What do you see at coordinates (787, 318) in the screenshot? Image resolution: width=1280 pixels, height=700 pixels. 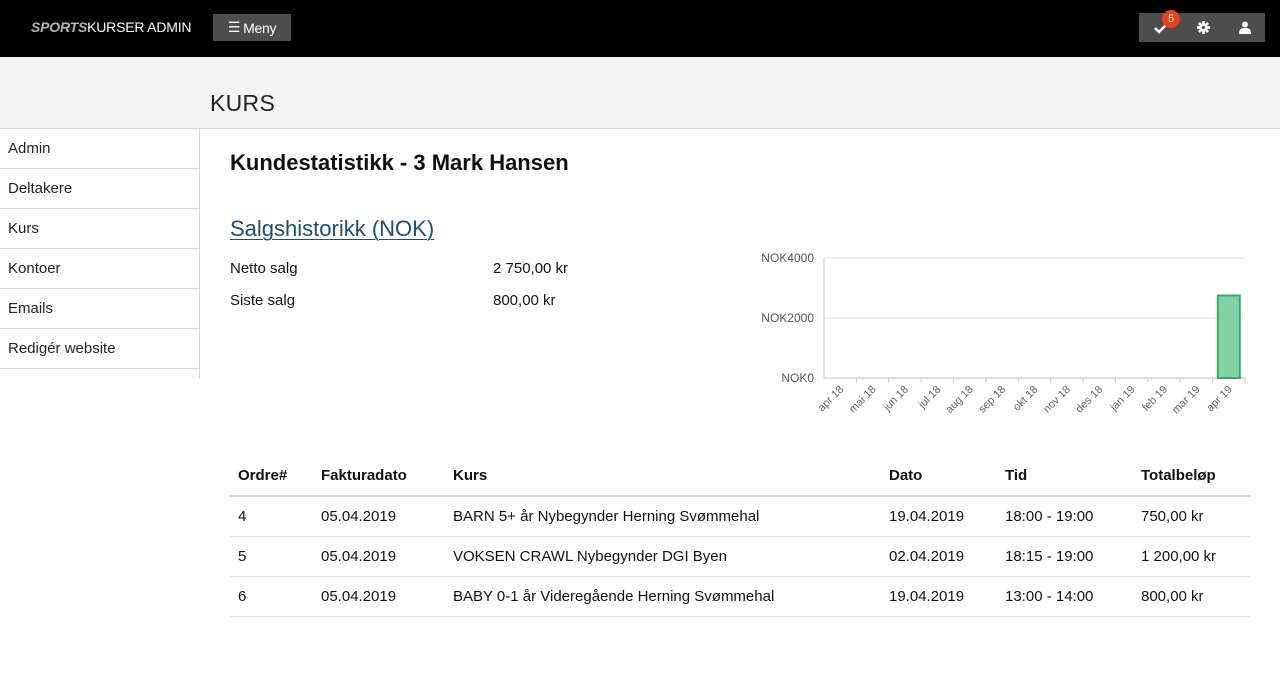 I see `y-tick-label: NOK2000` at bounding box center [787, 318].